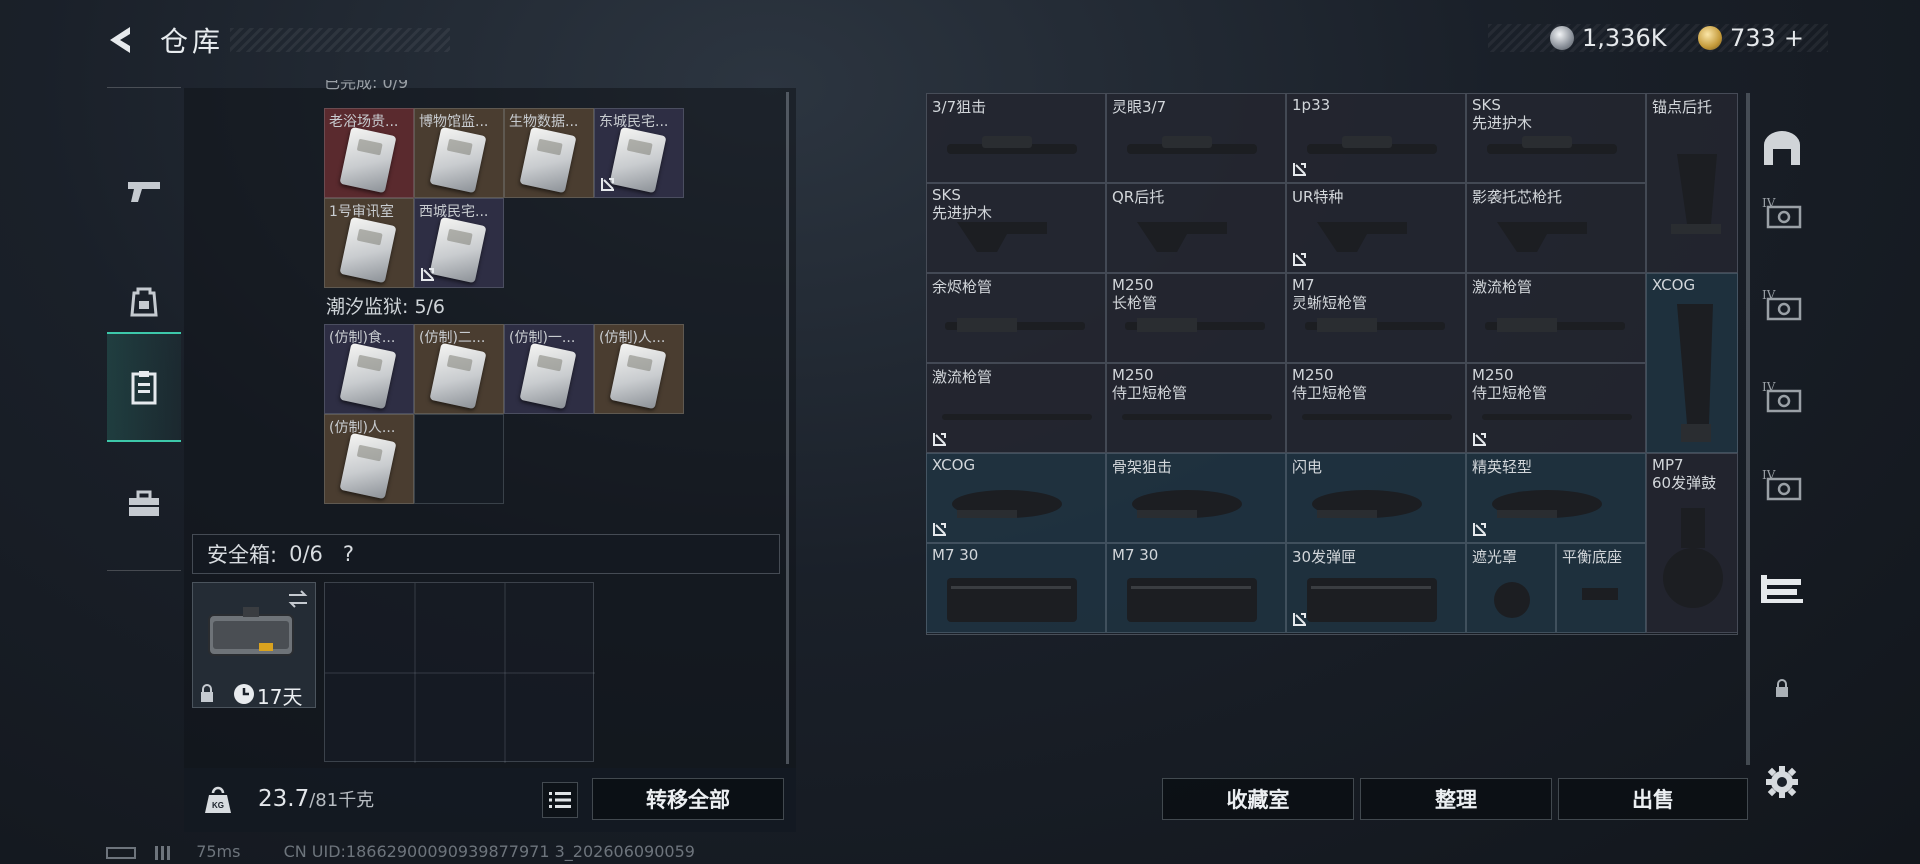 This screenshot has height=864, width=1920. What do you see at coordinates (548, 376) in the screenshot?
I see `key-card-icon` at bounding box center [548, 376].